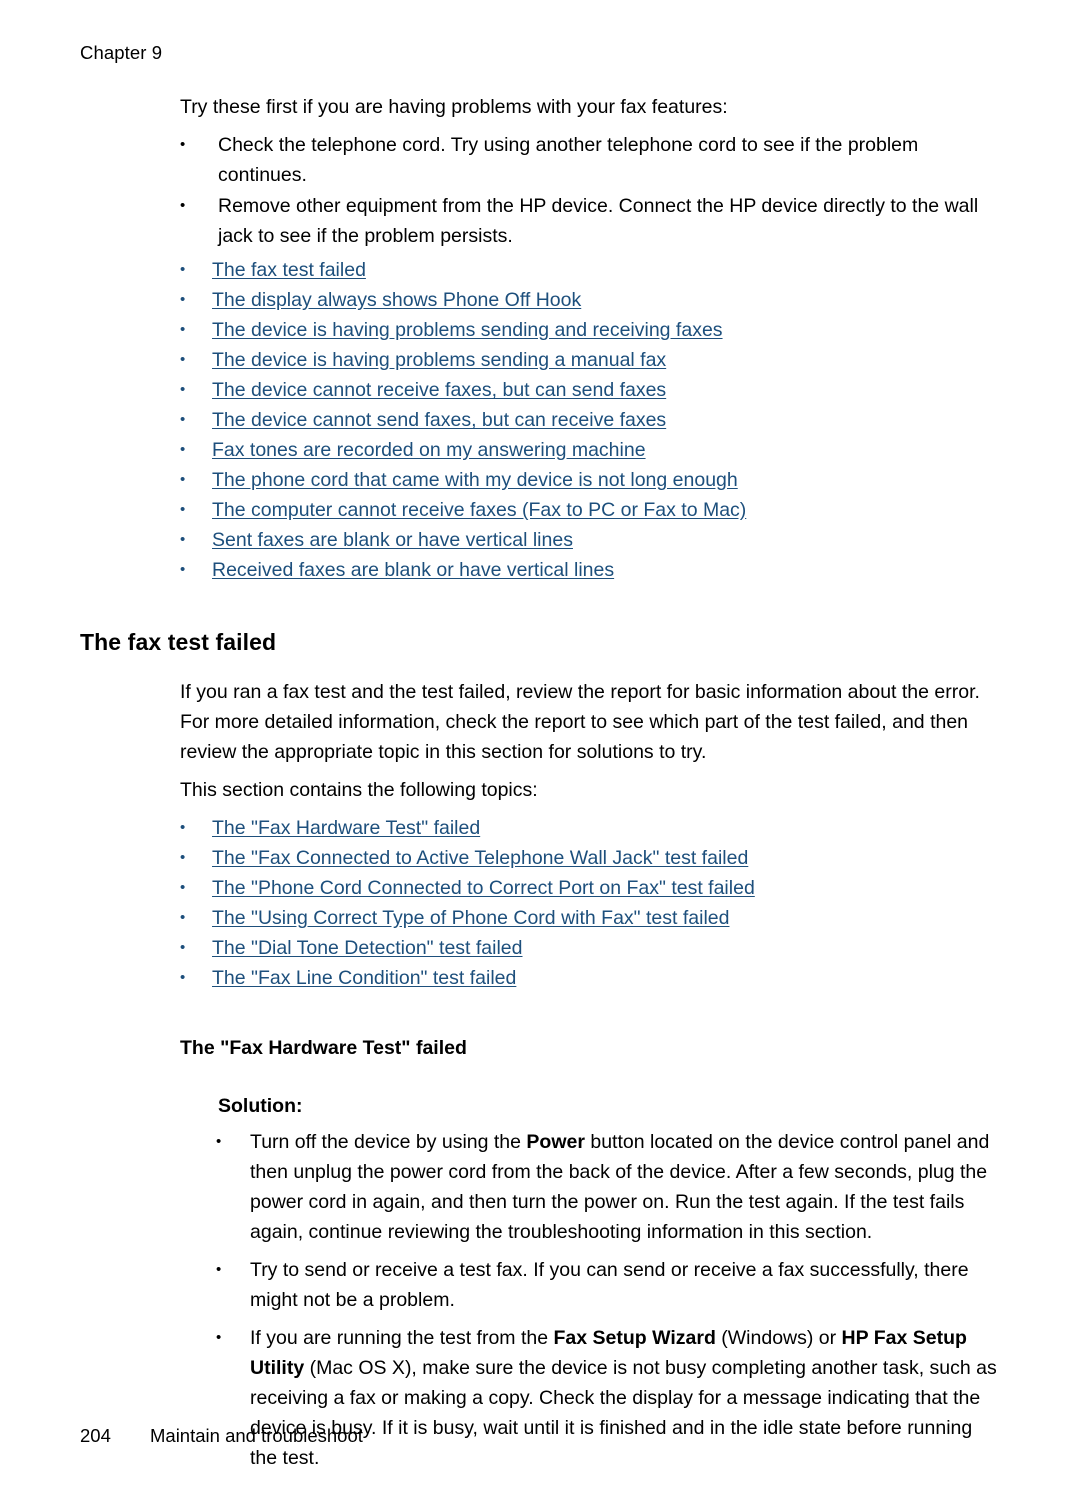  Describe the element at coordinates (256, 1435) in the screenshot. I see `footer-running-title: Maintain and troubleshoot` at that location.